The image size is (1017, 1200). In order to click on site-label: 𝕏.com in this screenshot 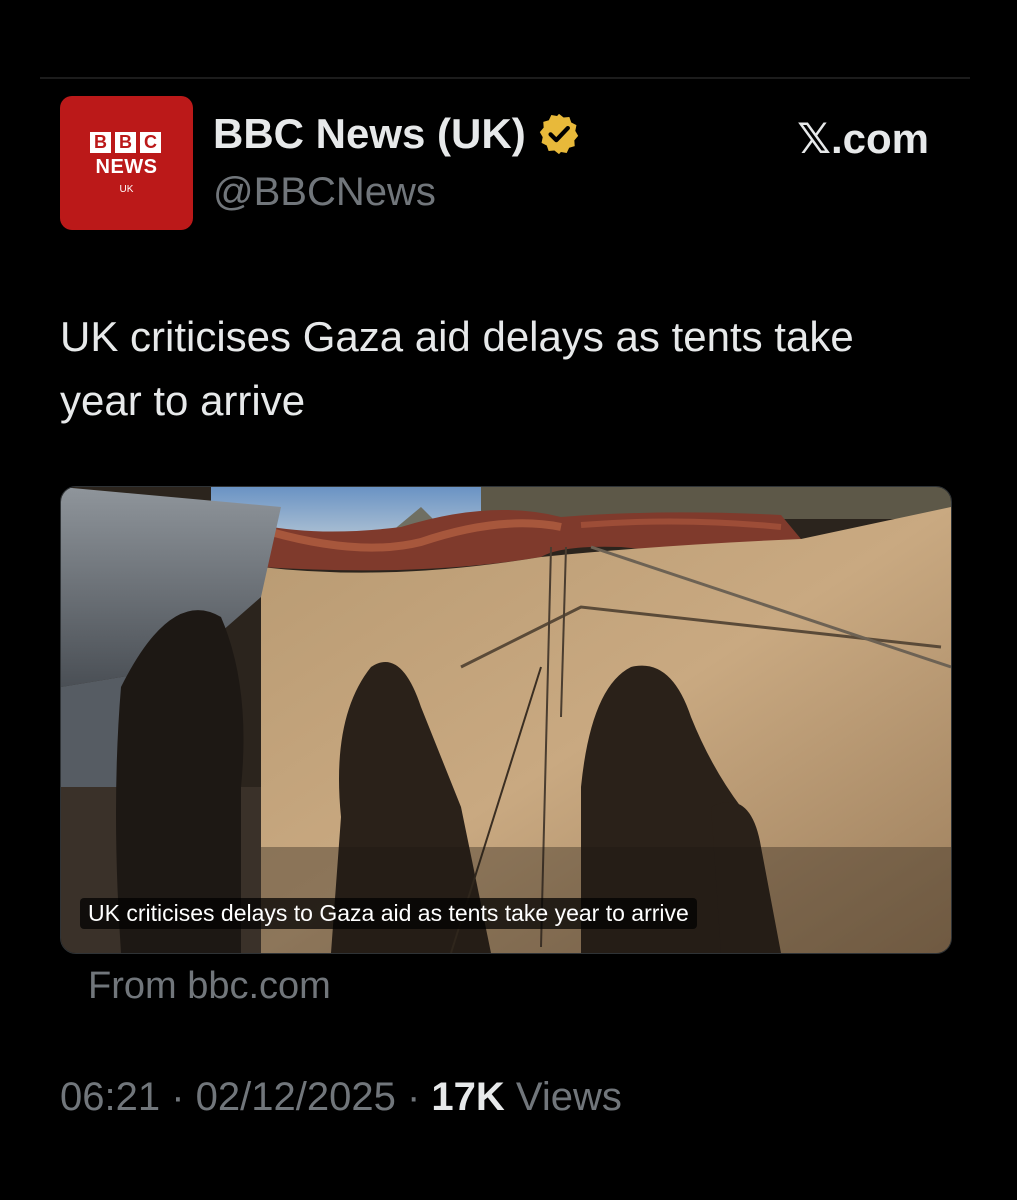, I will do `click(863, 138)`.